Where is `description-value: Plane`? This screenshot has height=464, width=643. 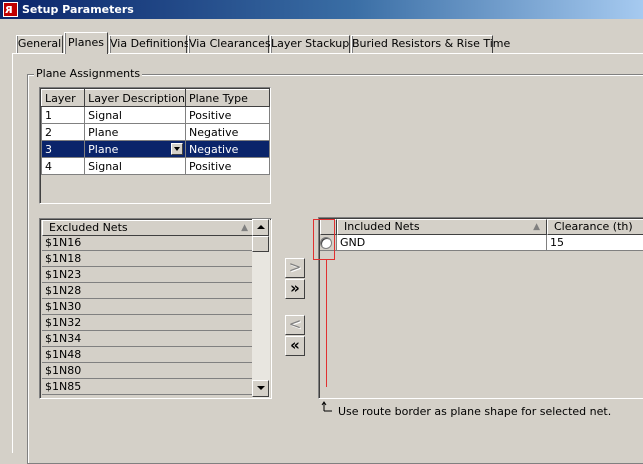 description-value: Plane is located at coordinates (103, 149).